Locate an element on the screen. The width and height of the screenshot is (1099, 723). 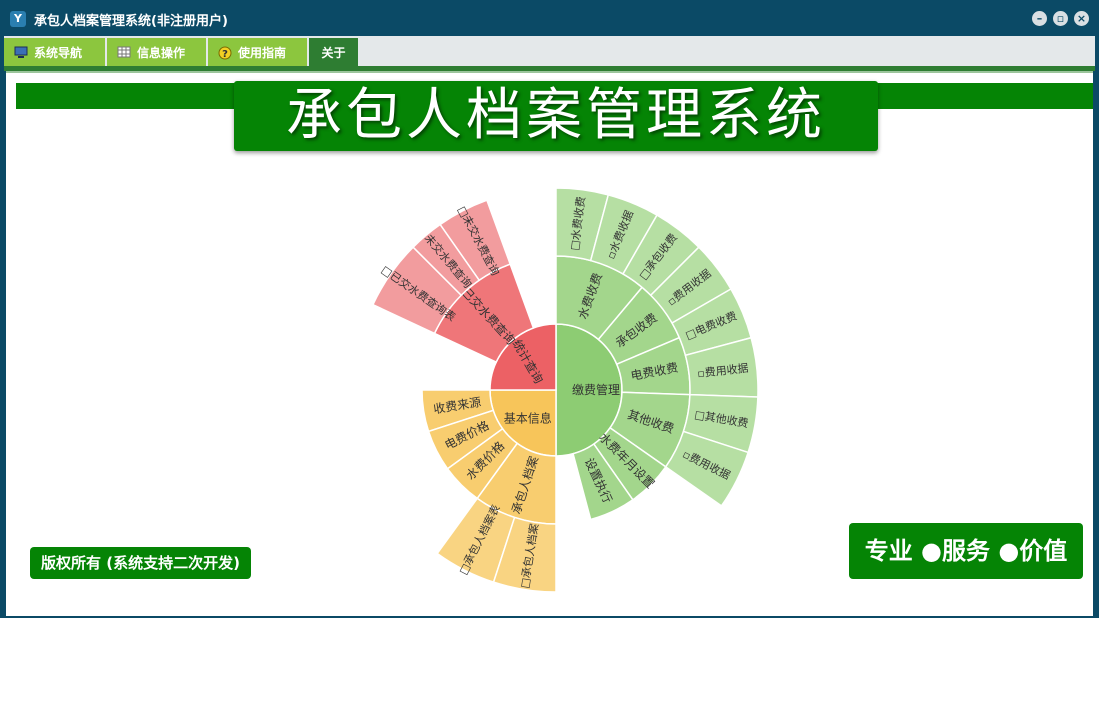
help-icon: ? is located at coordinates (225, 53).